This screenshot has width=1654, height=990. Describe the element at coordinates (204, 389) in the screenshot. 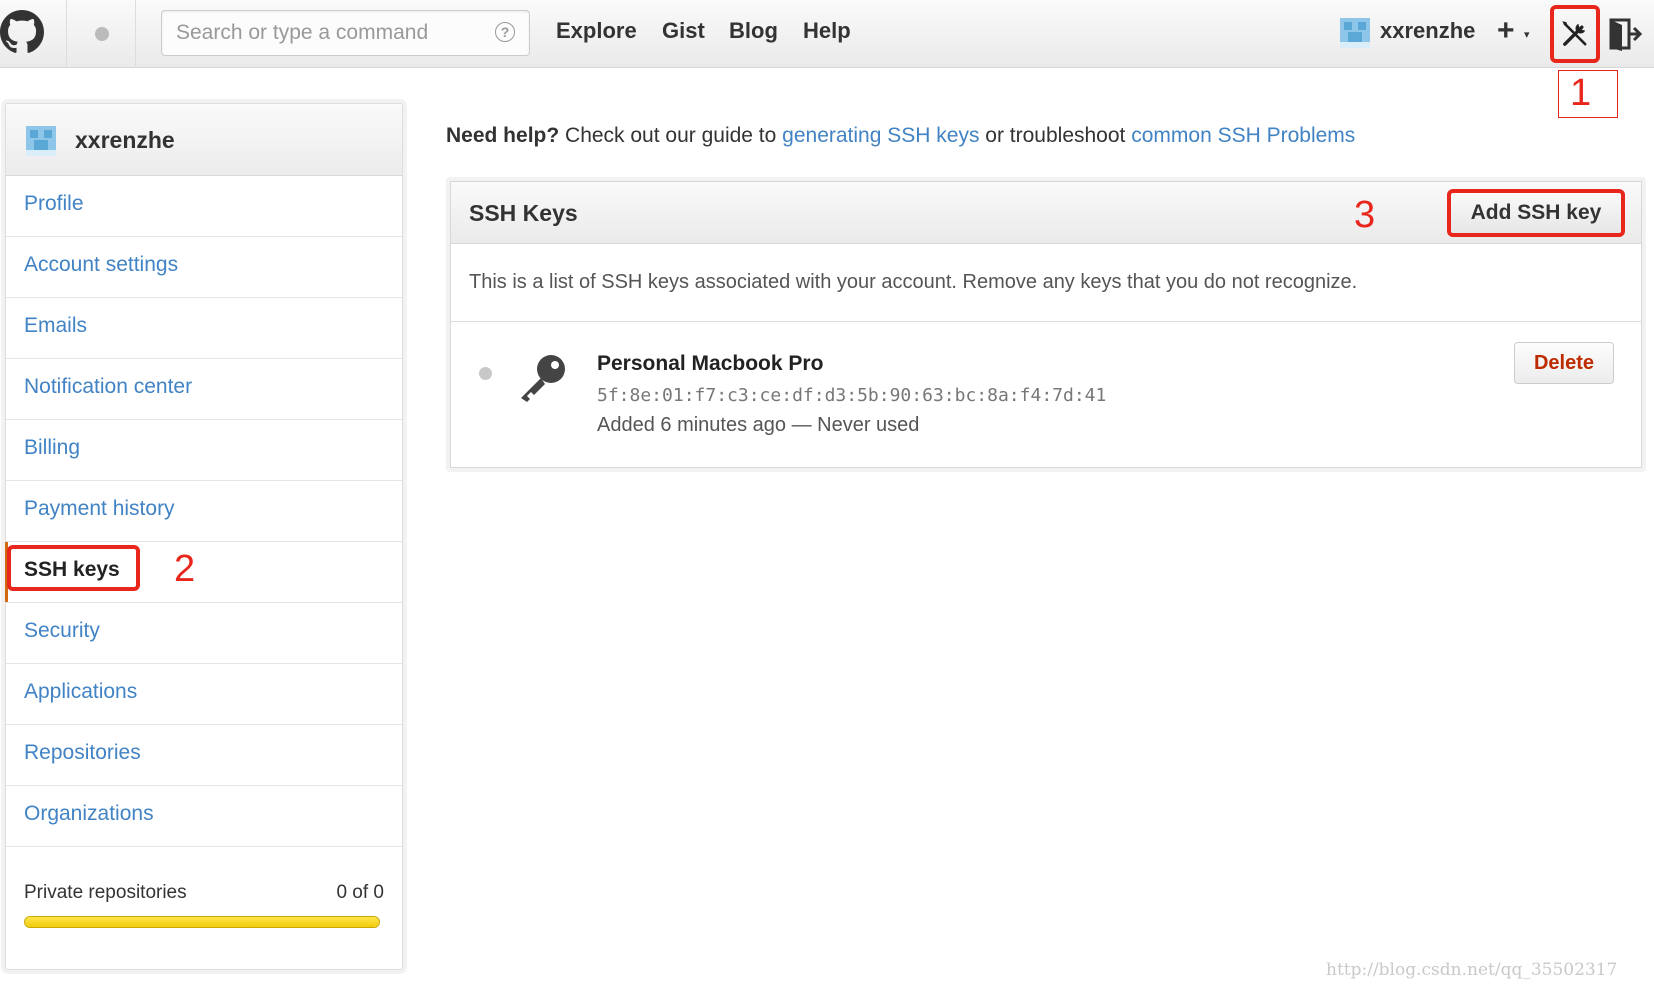

I see `sidebar-item-notification-center: Notification center` at that location.